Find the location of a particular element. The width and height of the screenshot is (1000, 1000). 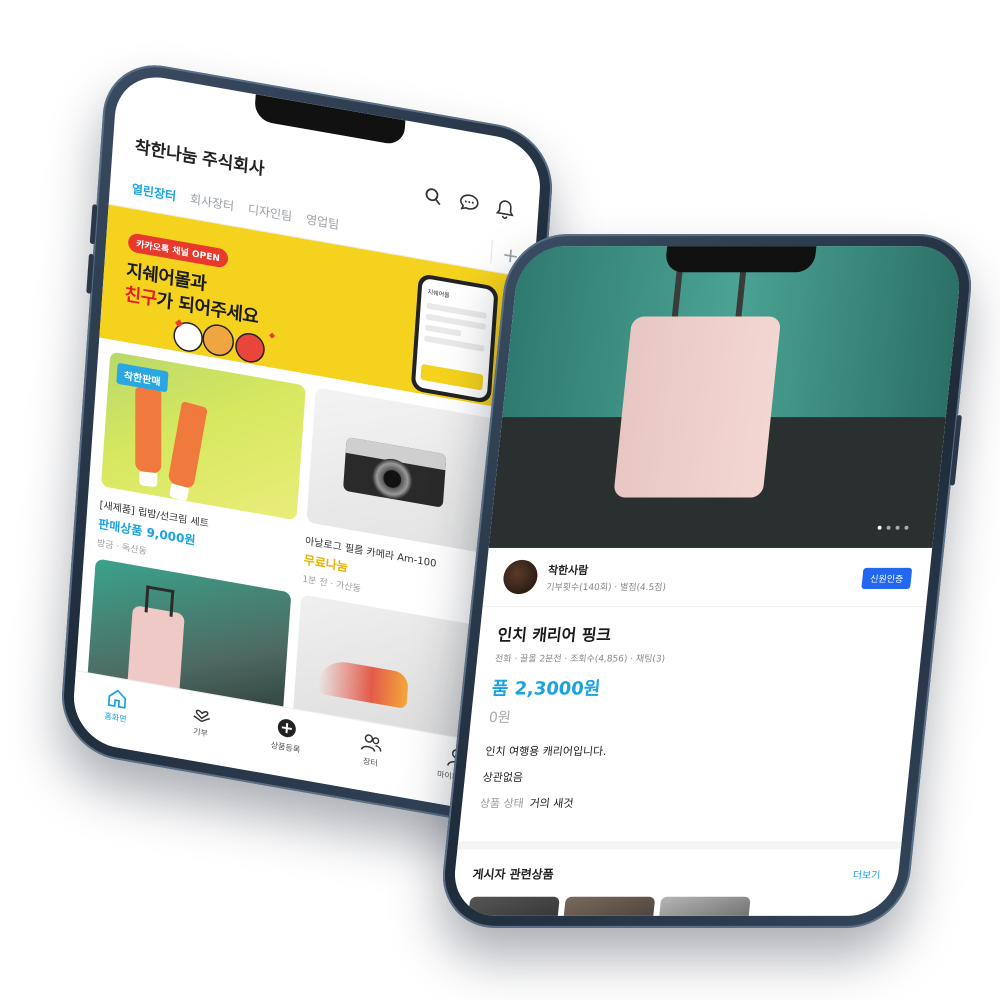

header-icons is located at coordinates (469, 203).